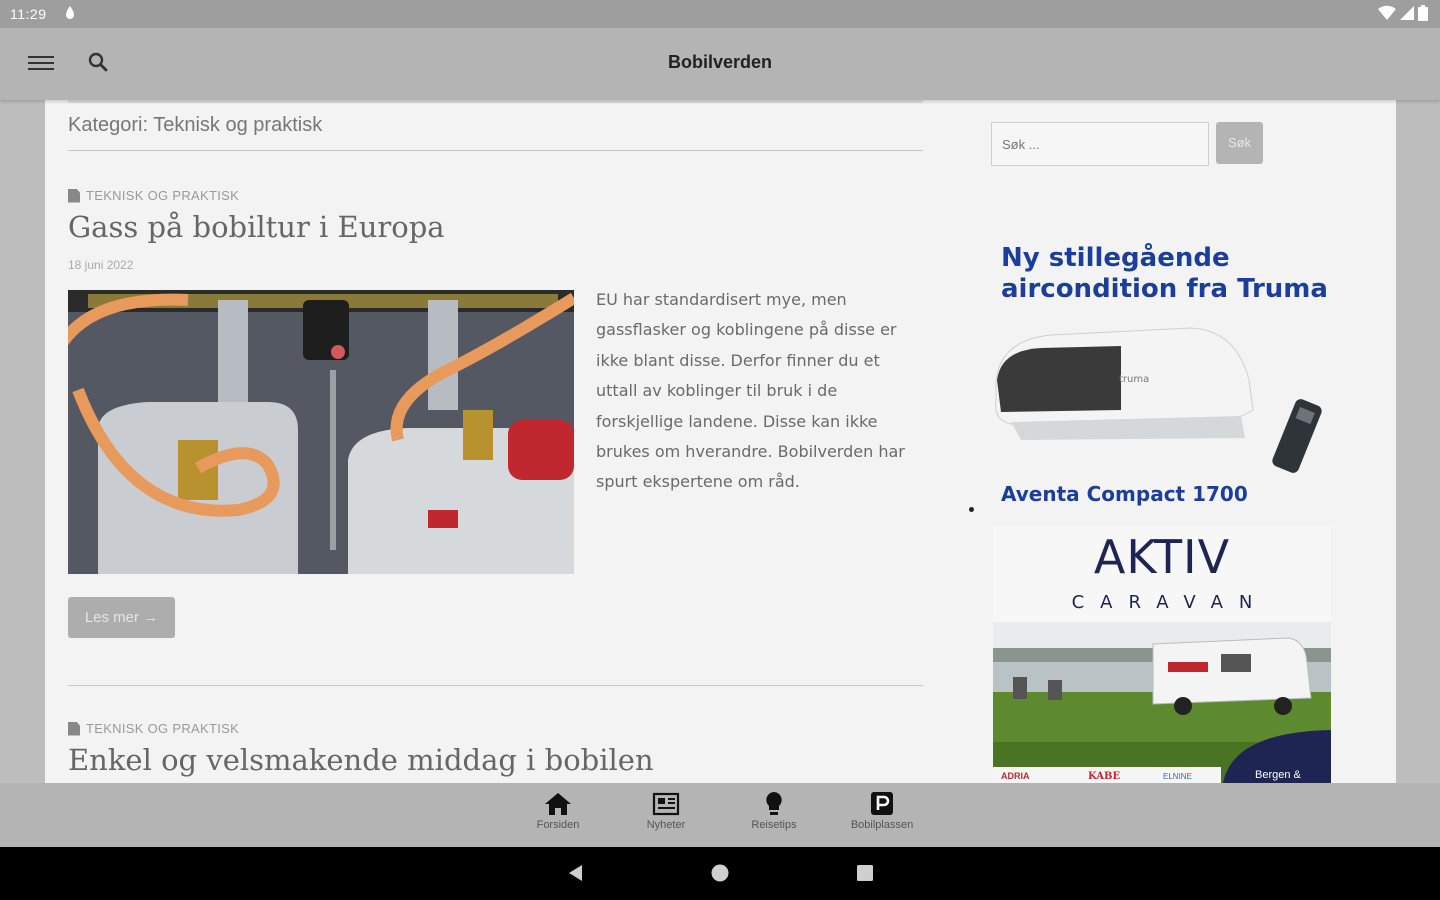 The image size is (1440, 900). What do you see at coordinates (576, 875) in the screenshot?
I see `back-icon` at bounding box center [576, 875].